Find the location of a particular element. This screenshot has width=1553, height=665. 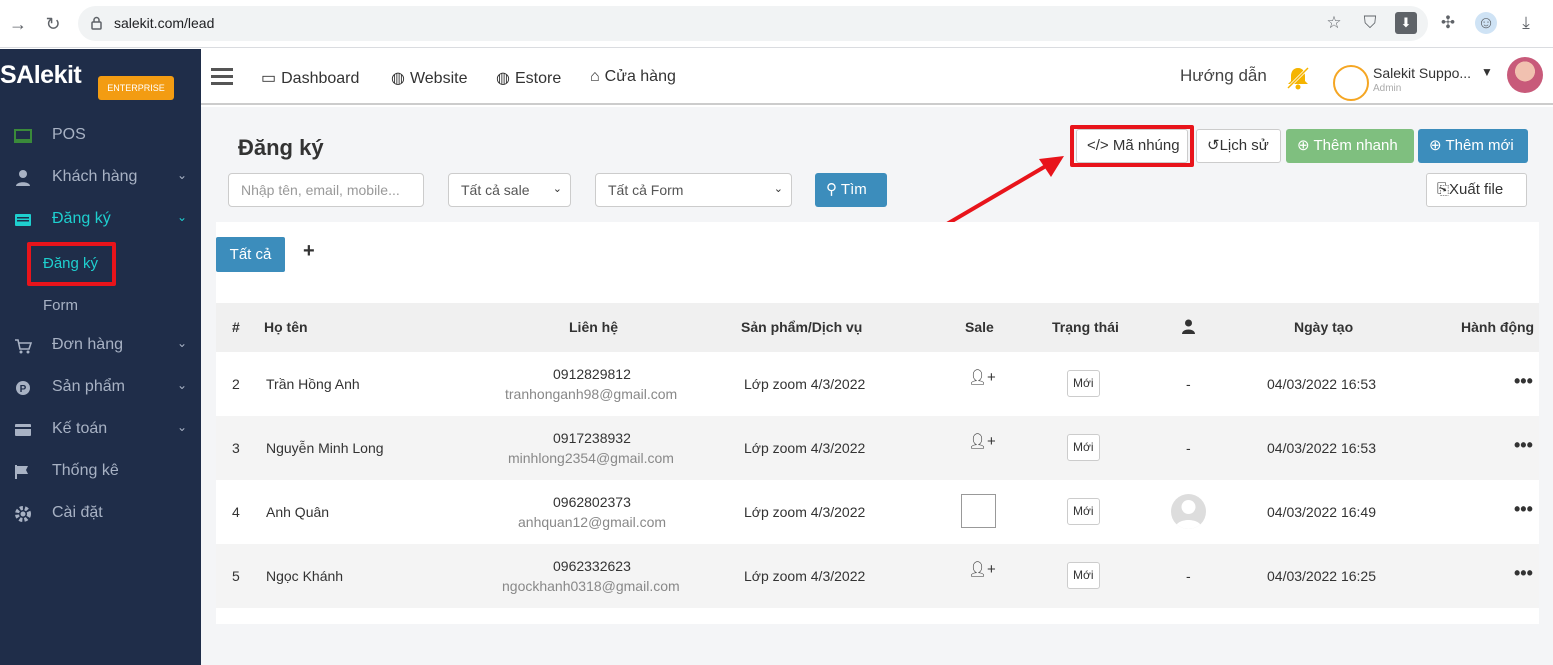

nav-estore: ◍ Estore is located at coordinates (528, 78).